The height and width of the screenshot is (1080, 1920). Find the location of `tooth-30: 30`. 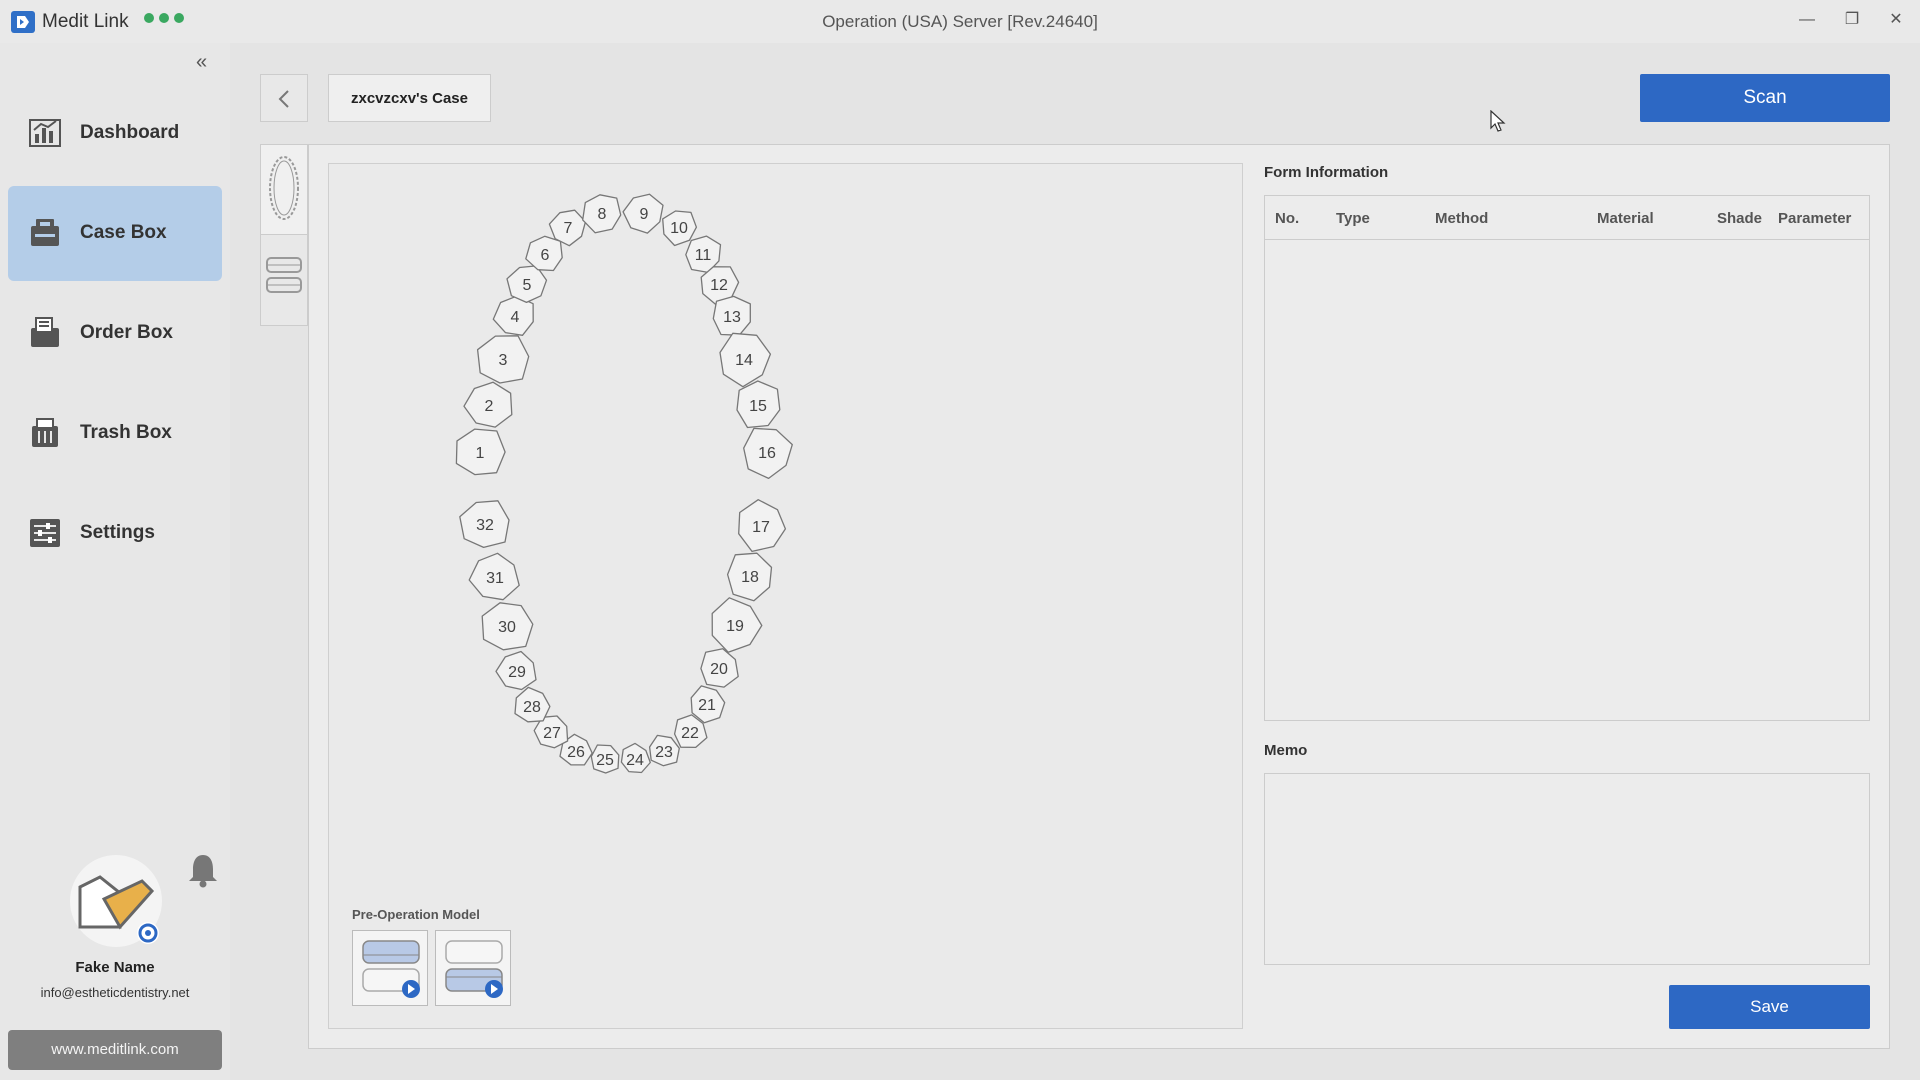

tooth-30: 30 is located at coordinates (507, 626).